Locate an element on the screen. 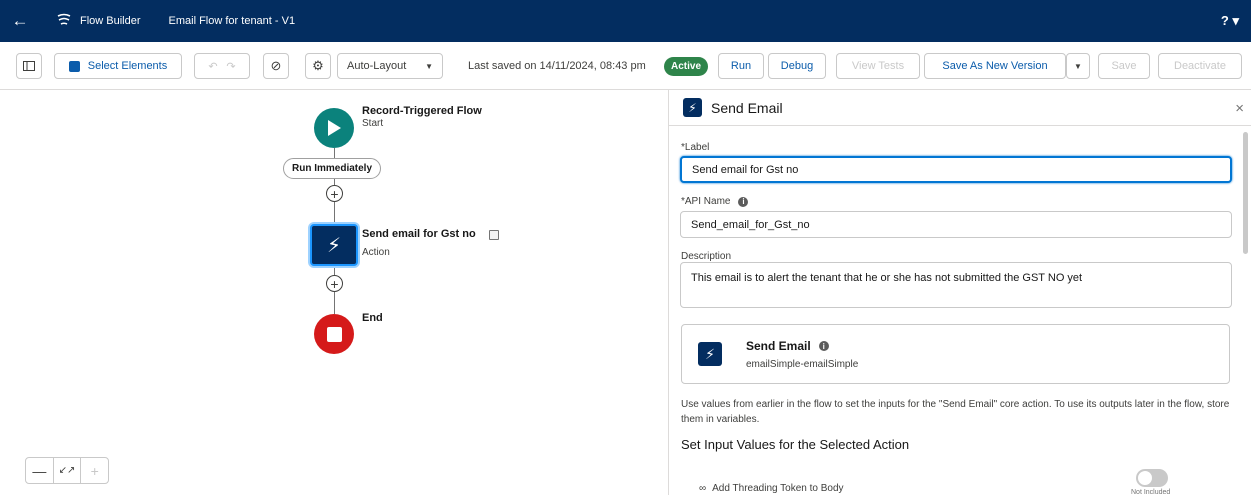 This screenshot has width=1251, height=496. zoom-out-icon: — is located at coordinates (40, 470).